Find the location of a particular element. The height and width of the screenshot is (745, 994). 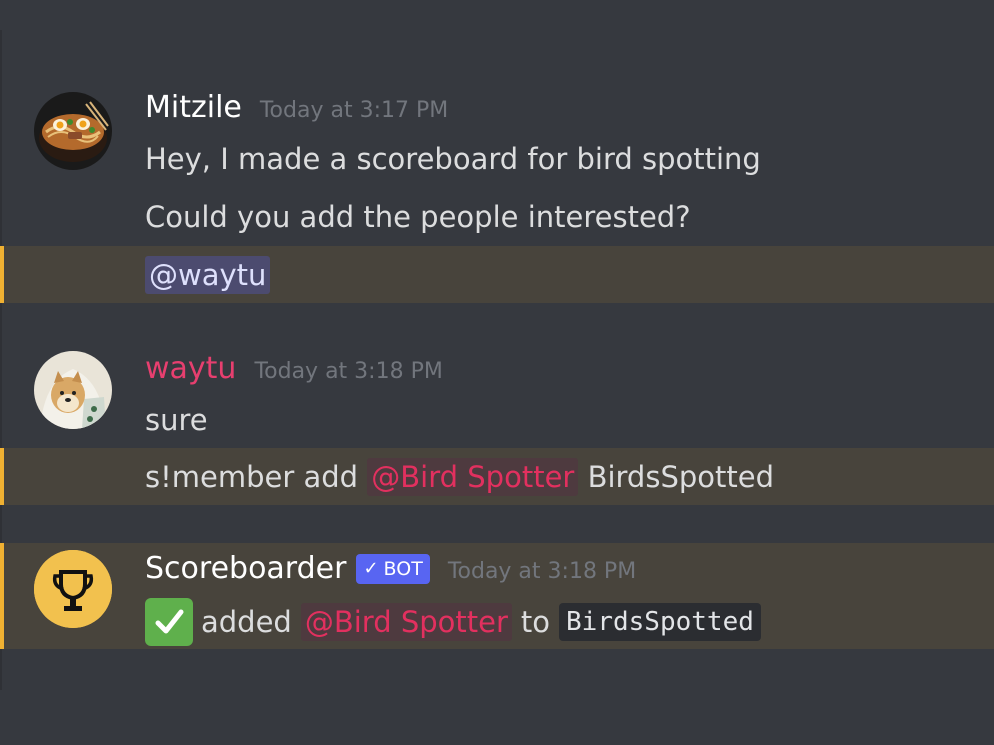

message-header: Scoreboarder ✓ BOT Today at 3:18 PM is located at coordinates (390, 569).